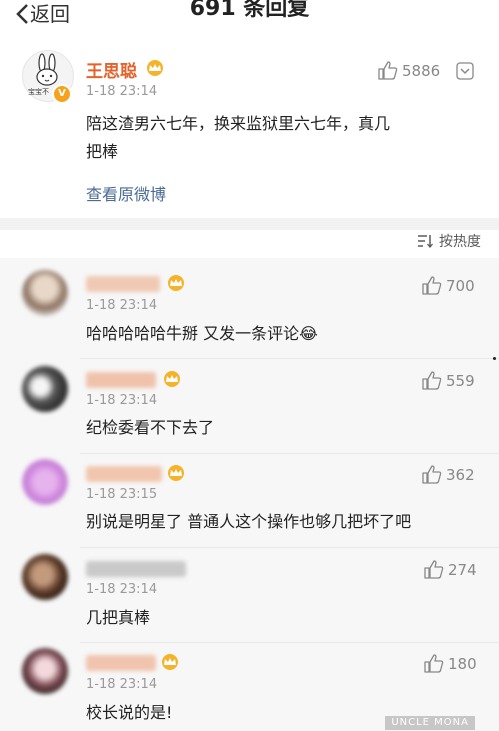 The height and width of the screenshot is (731, 499). I want to click on avatar-caption: 宝宝不, so click(38, 92).